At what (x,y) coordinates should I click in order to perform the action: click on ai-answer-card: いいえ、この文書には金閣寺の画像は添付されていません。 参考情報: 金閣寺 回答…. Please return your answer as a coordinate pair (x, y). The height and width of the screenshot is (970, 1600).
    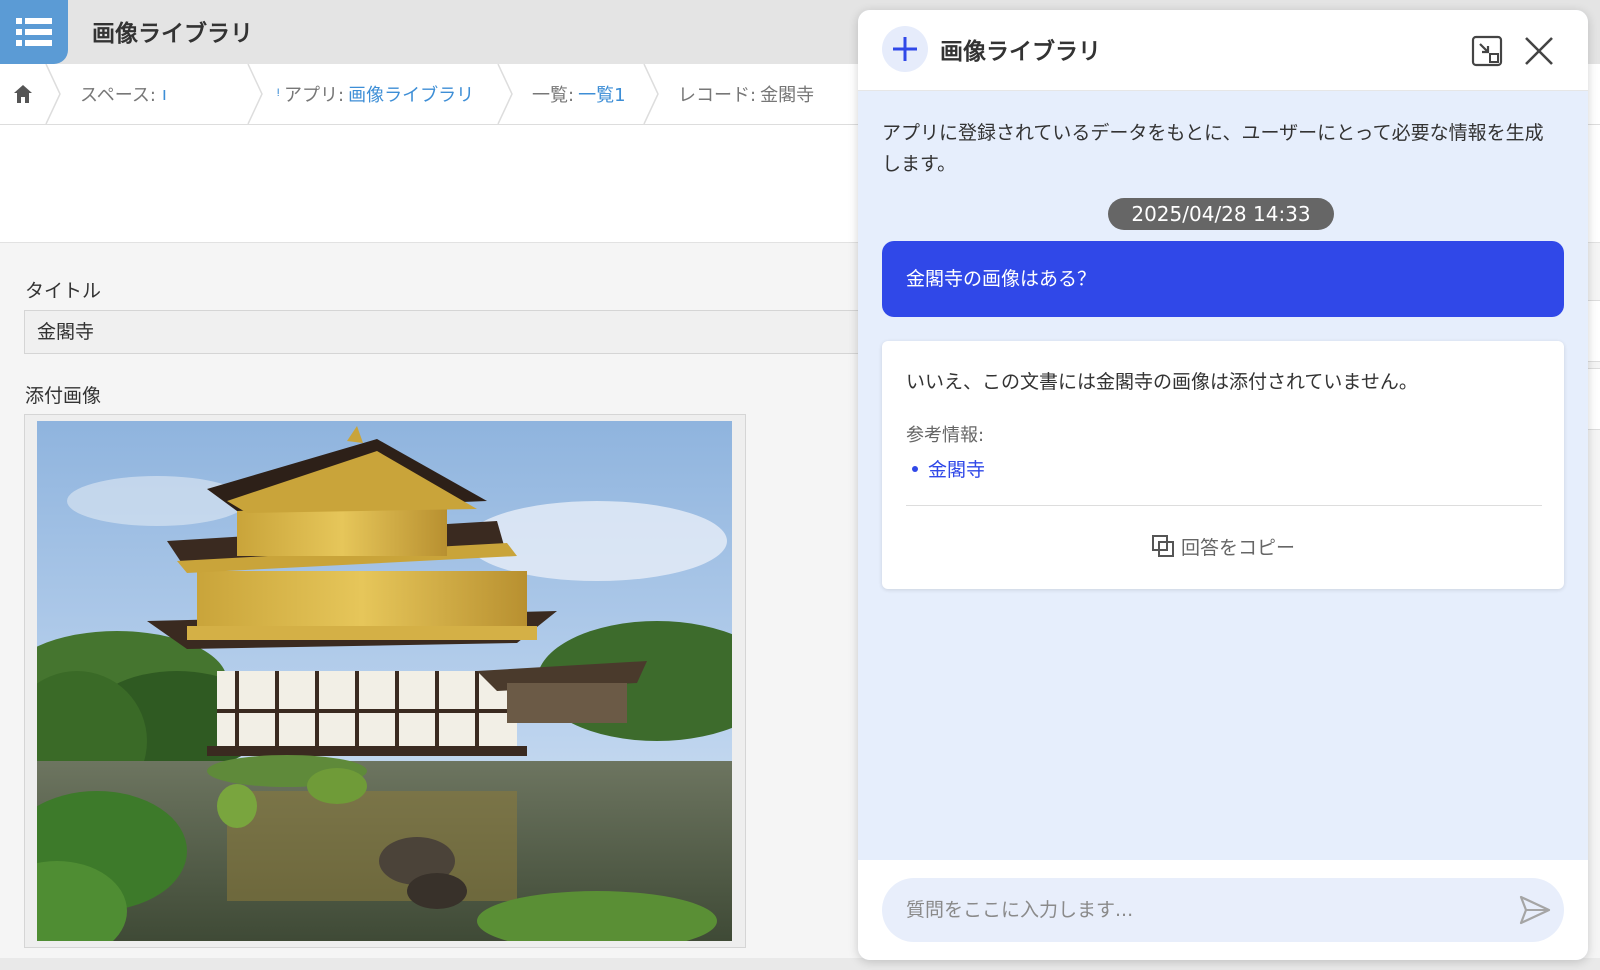
    Looking at the image, I should click on (1223, 465).